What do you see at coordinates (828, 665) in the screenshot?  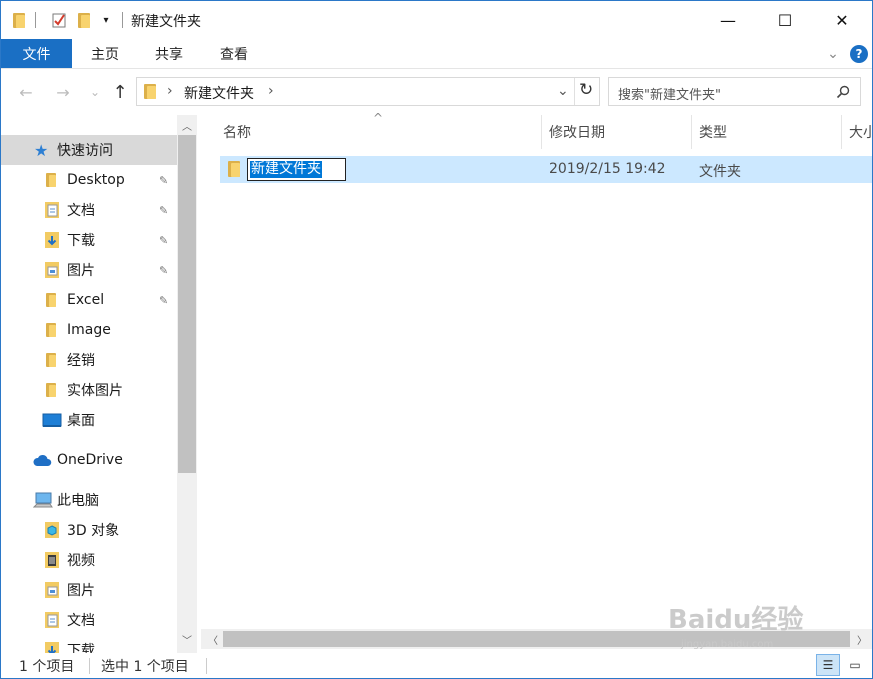 I see `details-view-icon: ☰` at bounding box center [828, 665].